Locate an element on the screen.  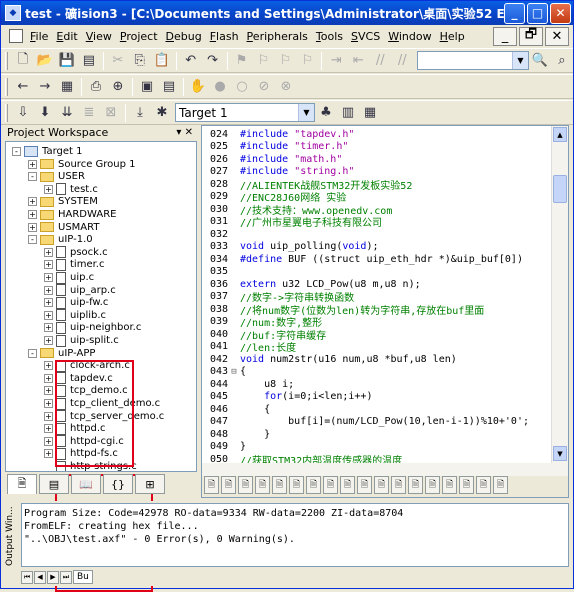
bookmark-icon: ⚑ is located at coordinates (242, 61).